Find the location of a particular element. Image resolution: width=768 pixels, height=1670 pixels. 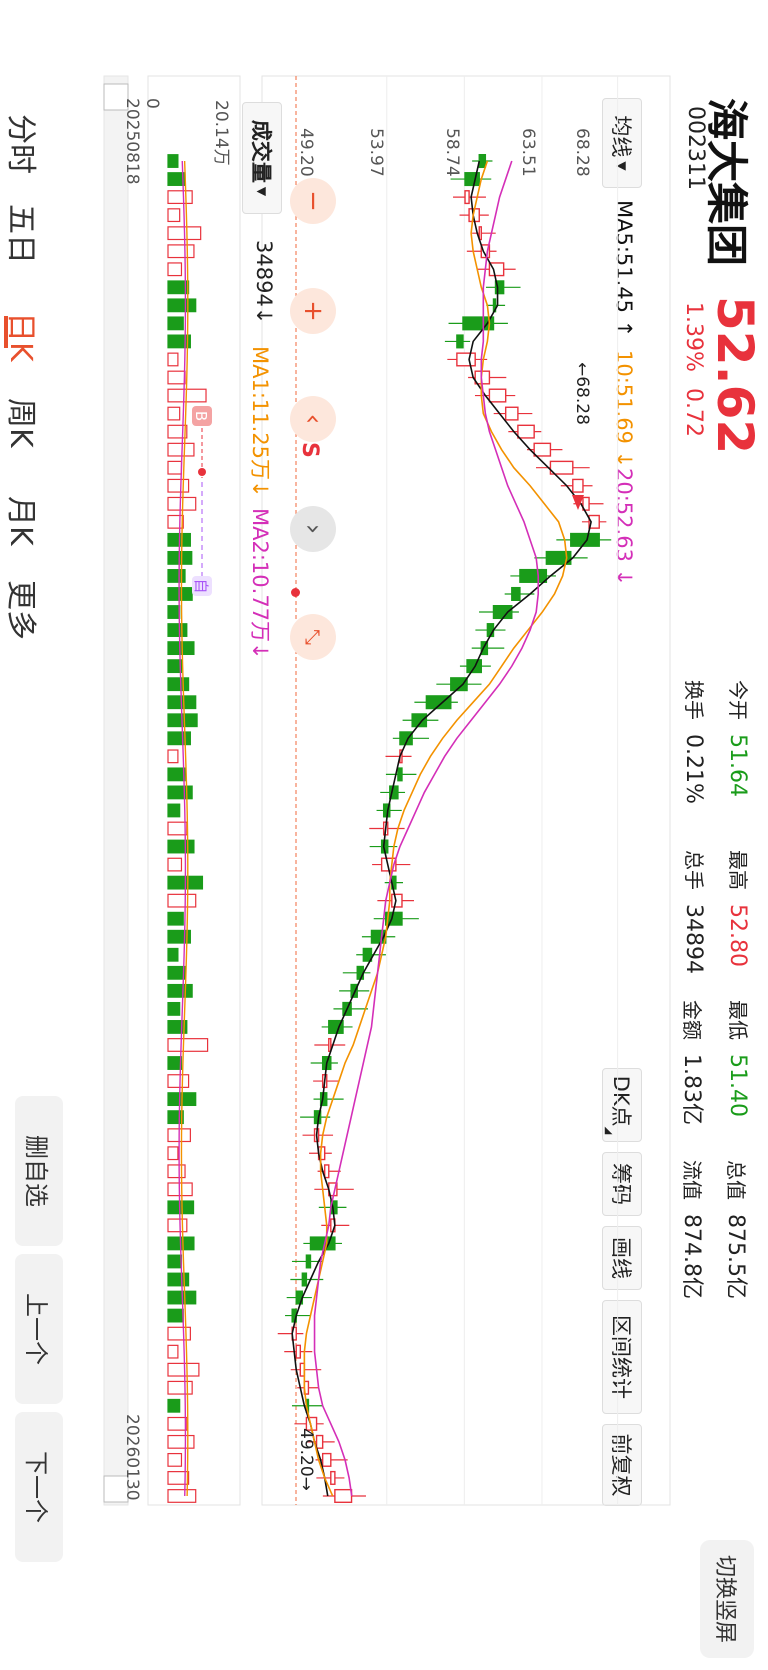

price-tick-4: 53.97 is located at coordinates (376, 152).